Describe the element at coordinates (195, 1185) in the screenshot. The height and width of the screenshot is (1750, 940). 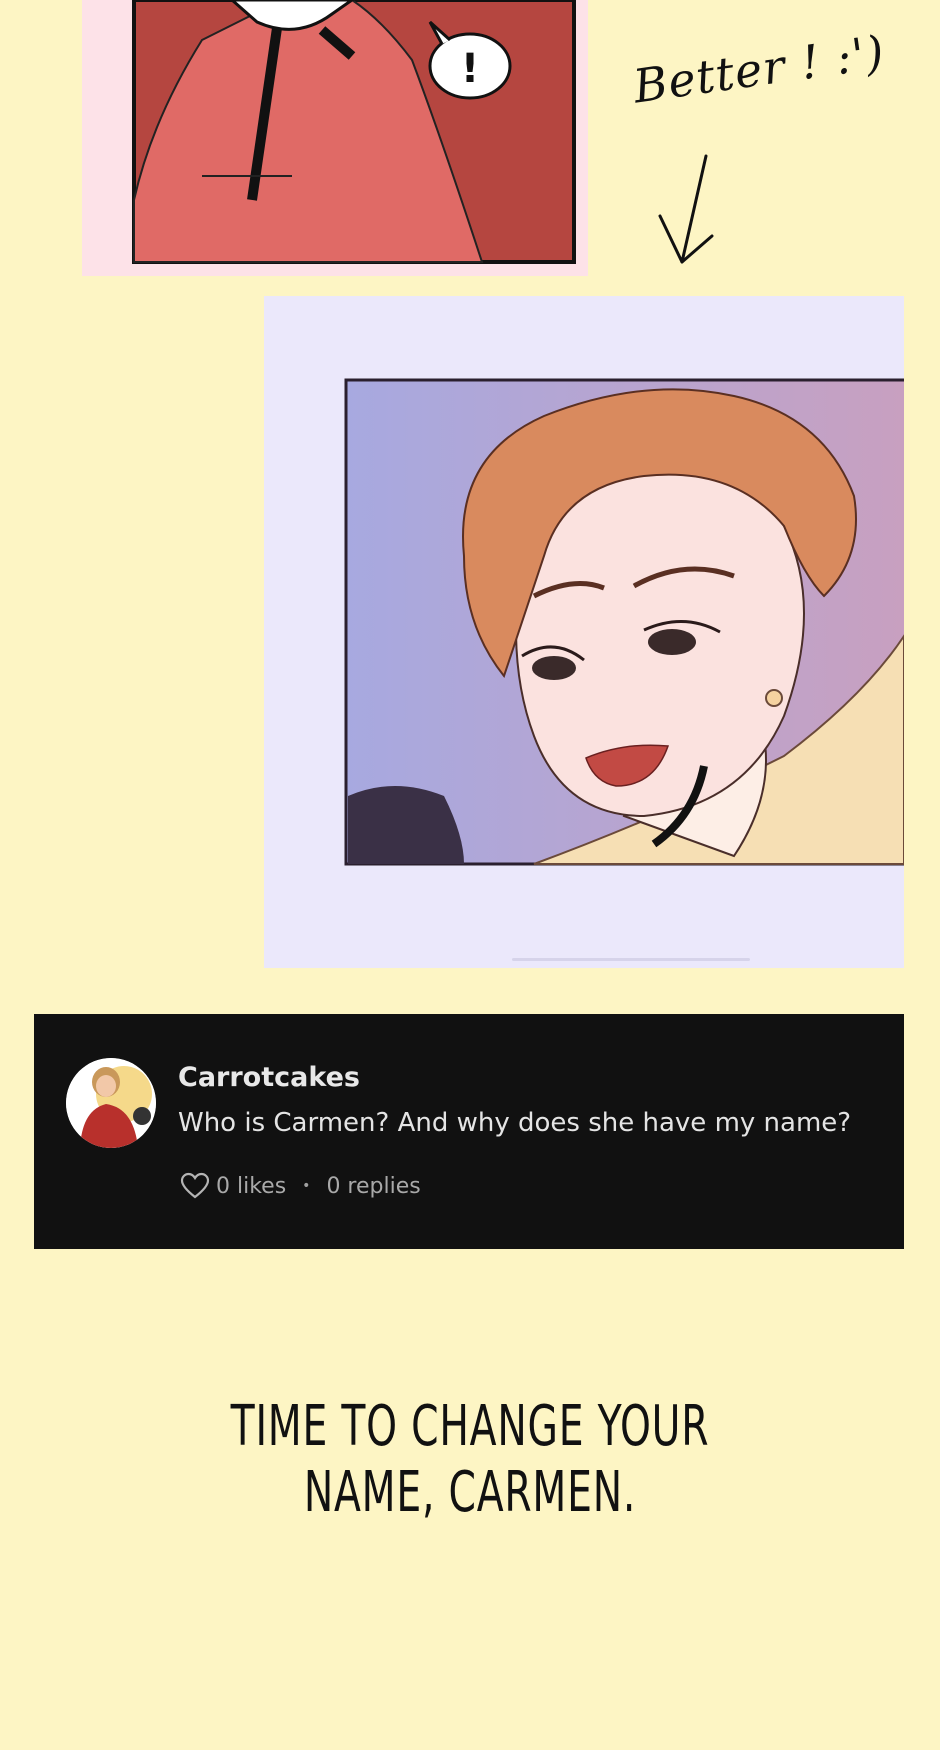
I see `heart-icon` at that location.